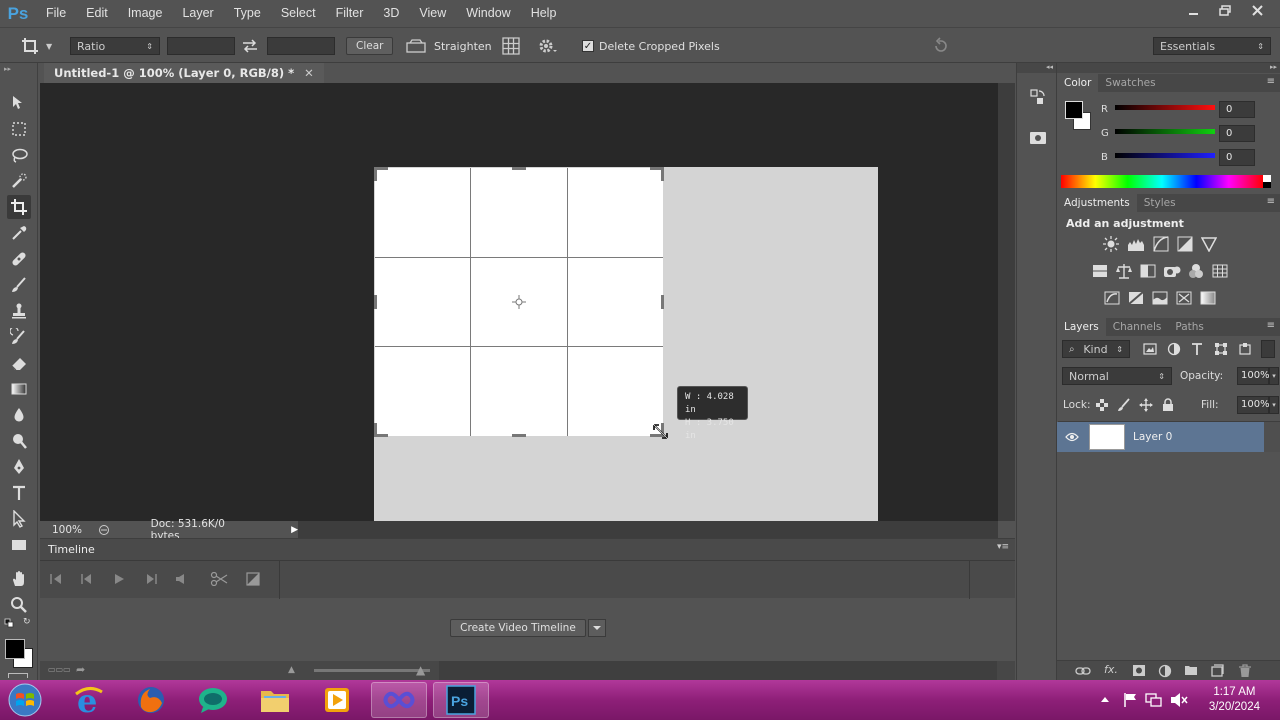  I want to click on filter-kind-dropdown: ⌕ Kind ⇕, so click(1096, 349).